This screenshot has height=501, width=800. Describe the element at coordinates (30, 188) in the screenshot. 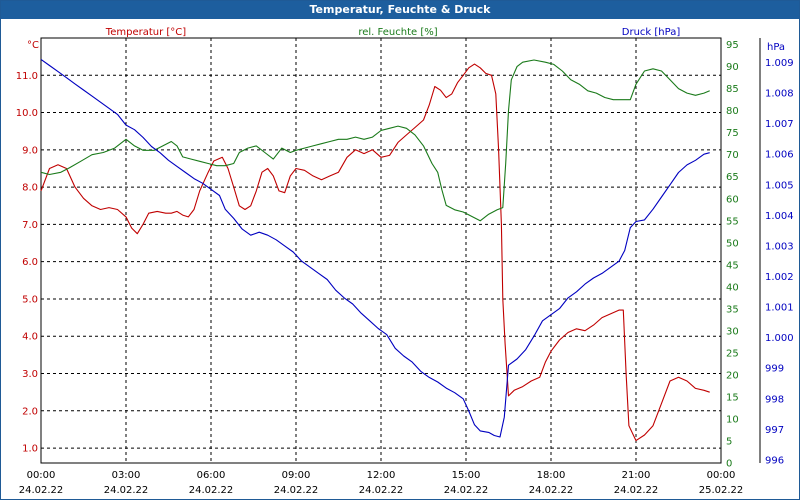

I see `temperature-tick-label: 8.0` at that location.